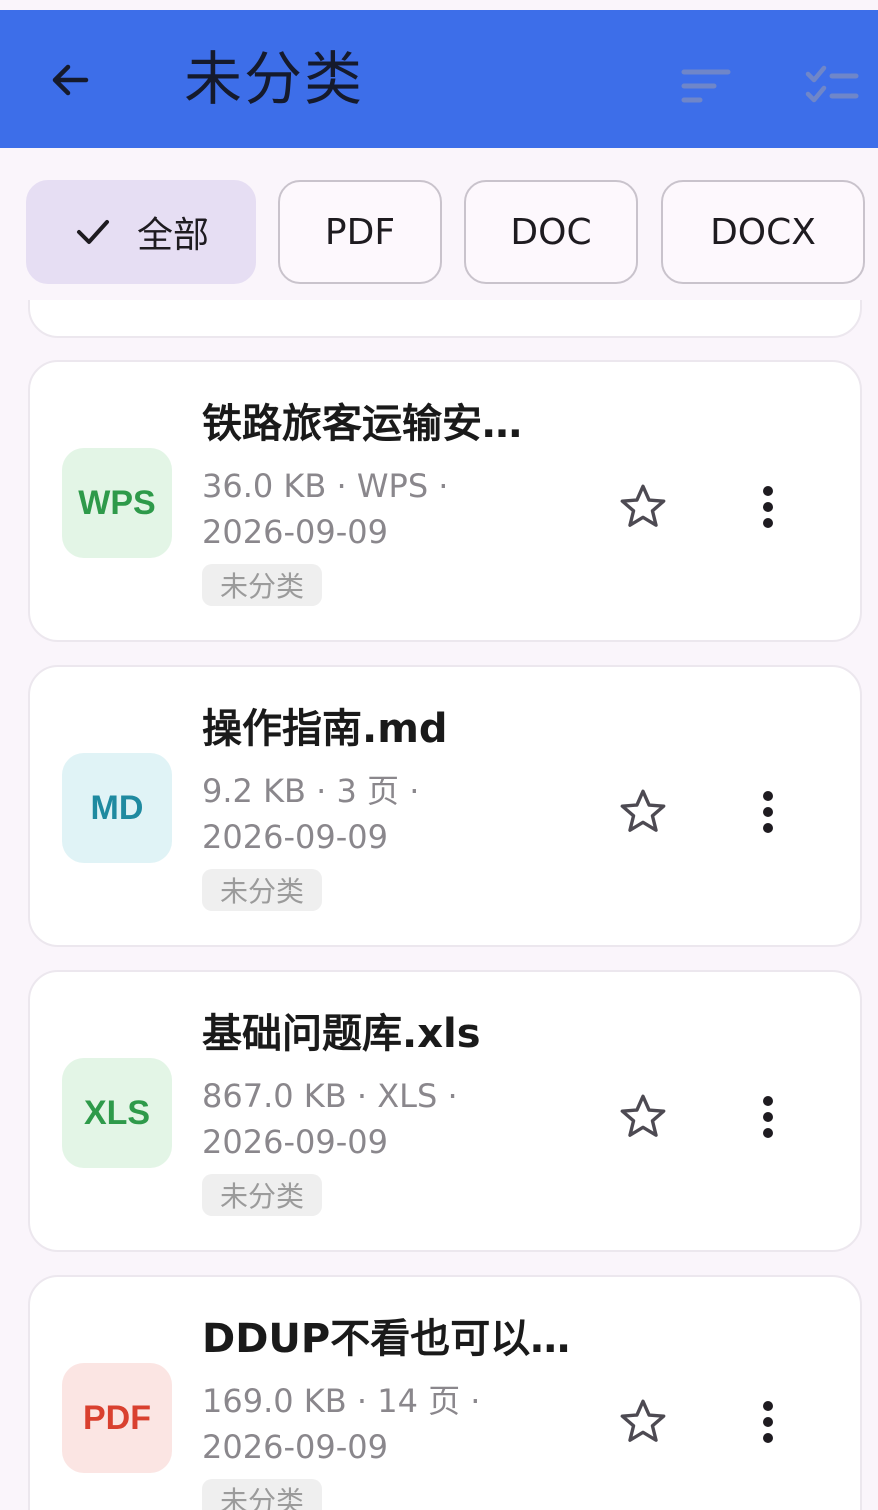  I want to click on file-name: 基础问题库.xls, so click(341, 1034).